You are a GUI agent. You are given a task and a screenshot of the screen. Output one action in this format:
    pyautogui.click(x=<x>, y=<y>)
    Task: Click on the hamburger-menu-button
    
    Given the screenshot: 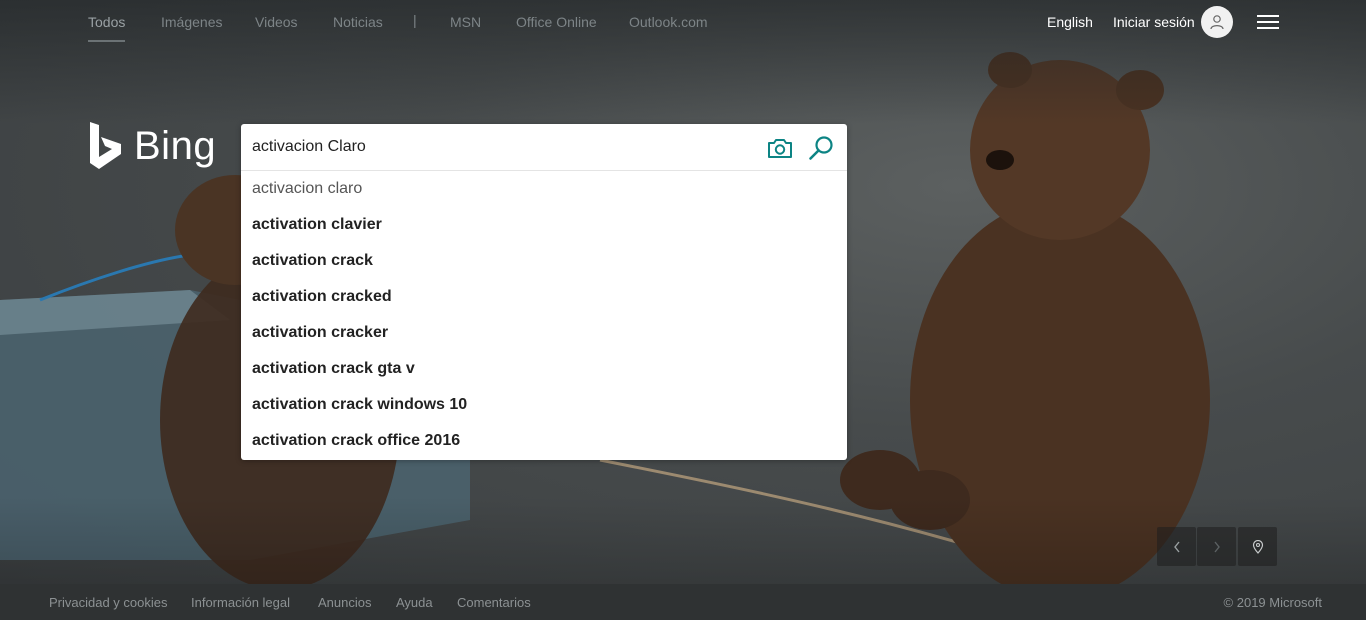 What is the action you would take?
    pyautogui.click(x=1268, y=22)
    